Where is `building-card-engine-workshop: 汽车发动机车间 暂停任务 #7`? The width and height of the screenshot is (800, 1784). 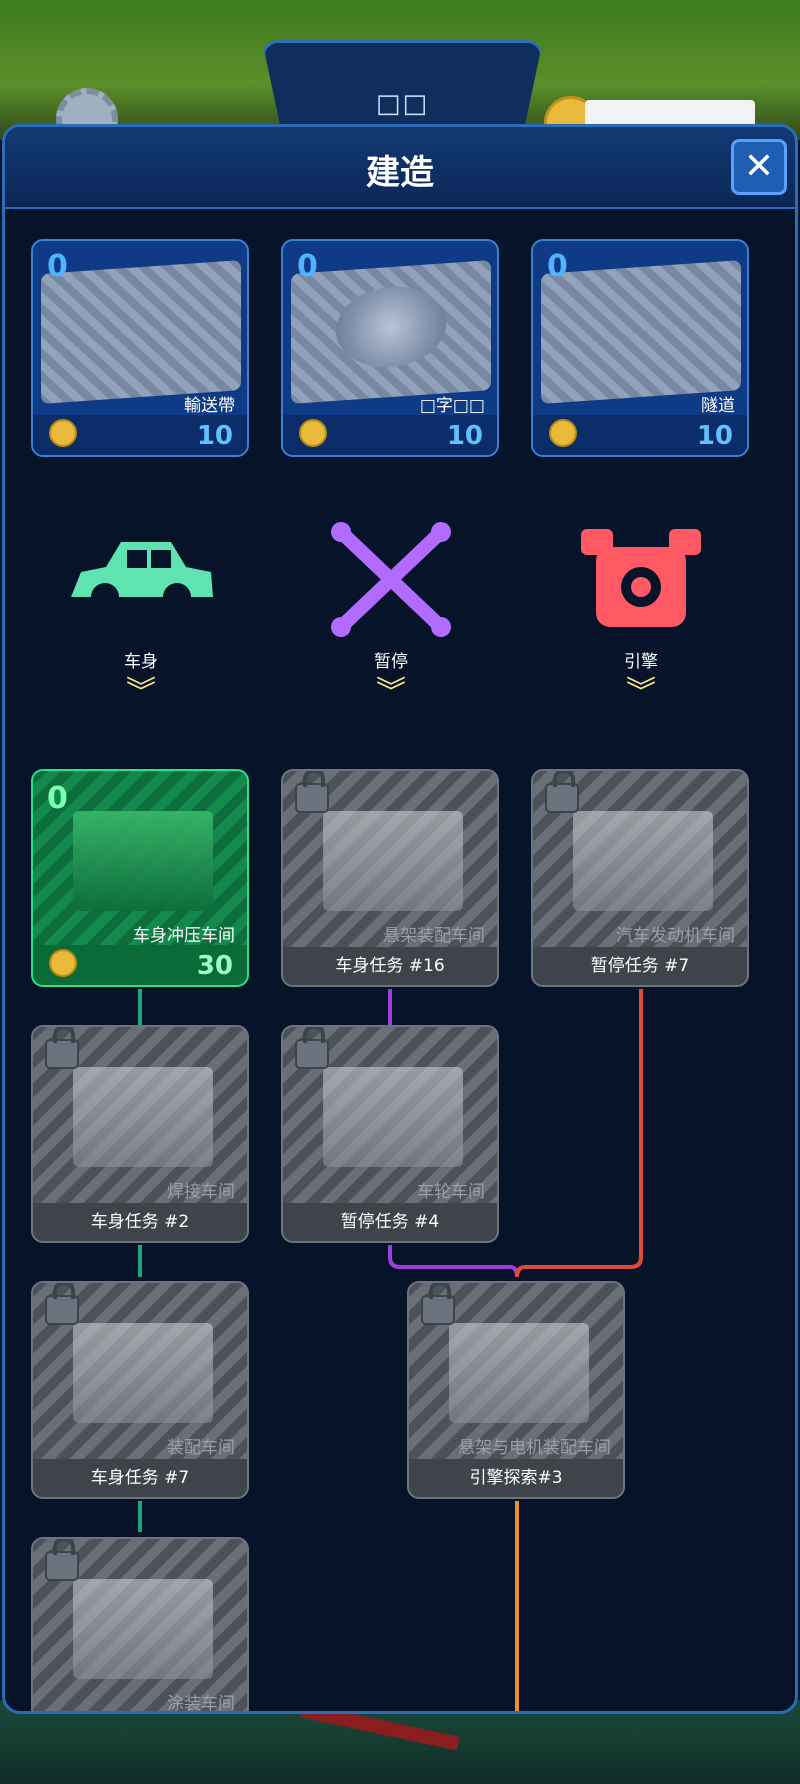 building-card-engine-workshop: 汽车发动机车间 暂停任务 #7 is located at coordinates (640, 878).